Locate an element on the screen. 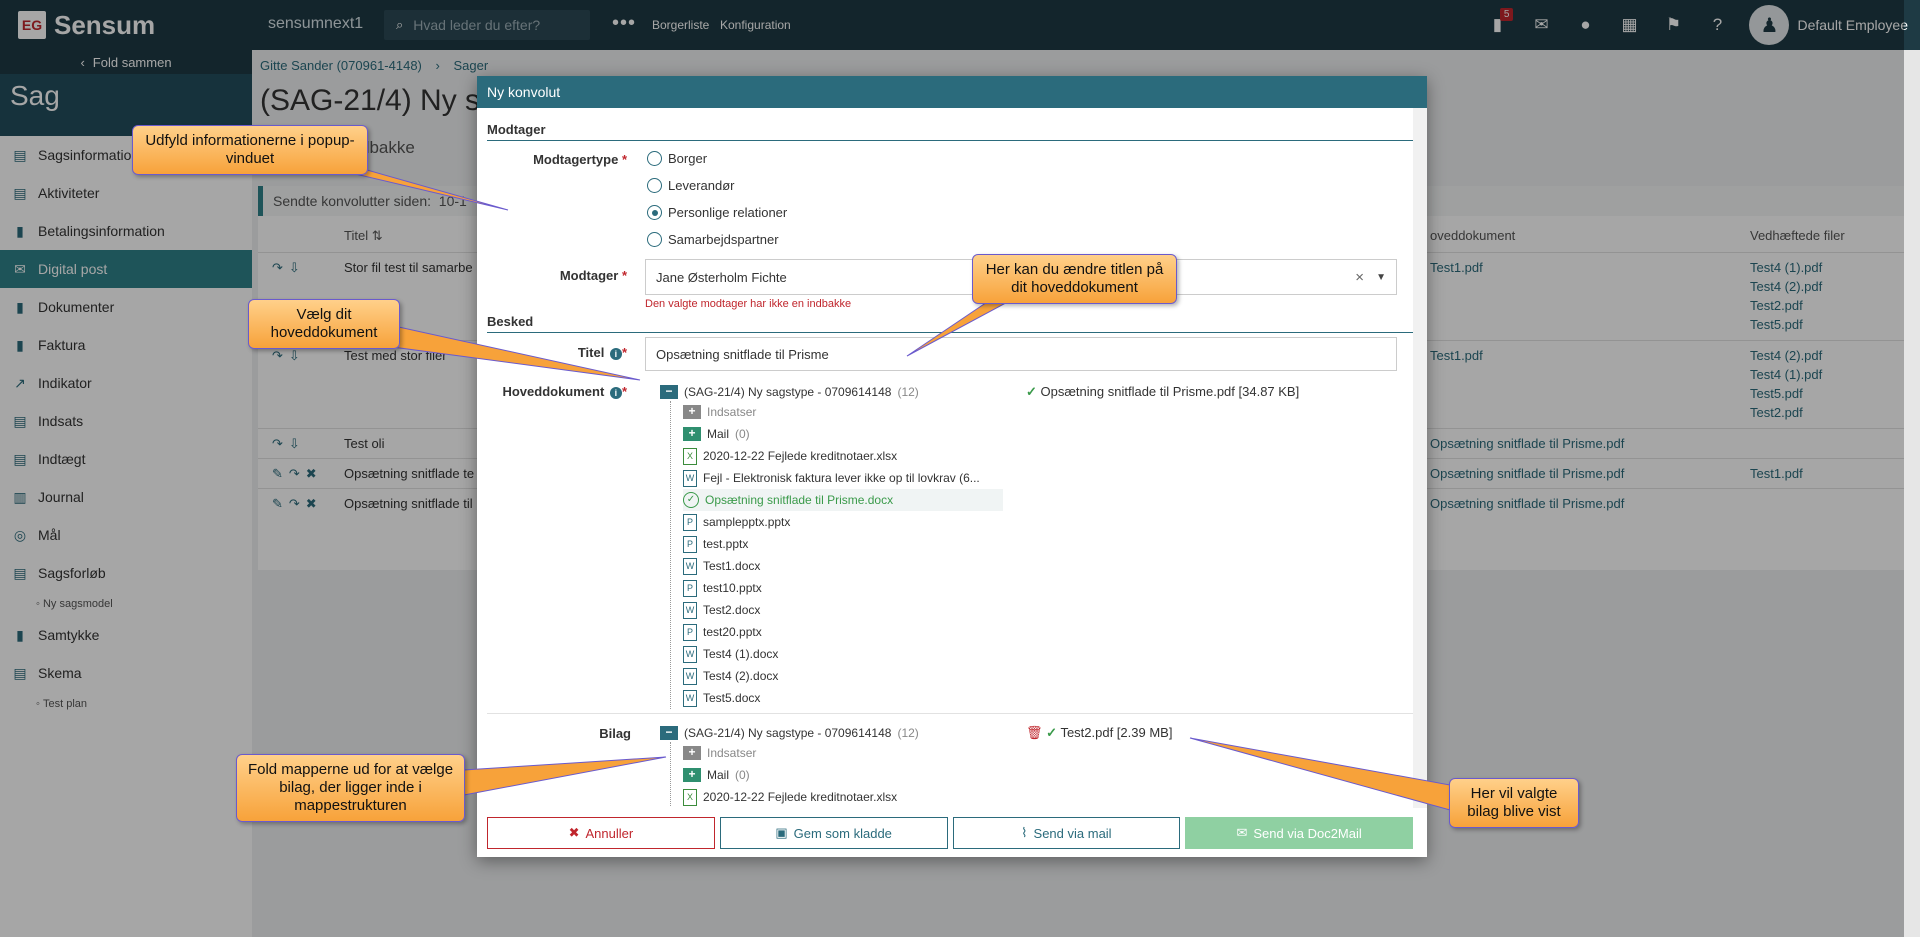 Image resolution: width=1920 pixels, height=937 pixels. selected-attachment-label: Test2.pdf [2.39 MB] is located at coordinates (1116, 732).